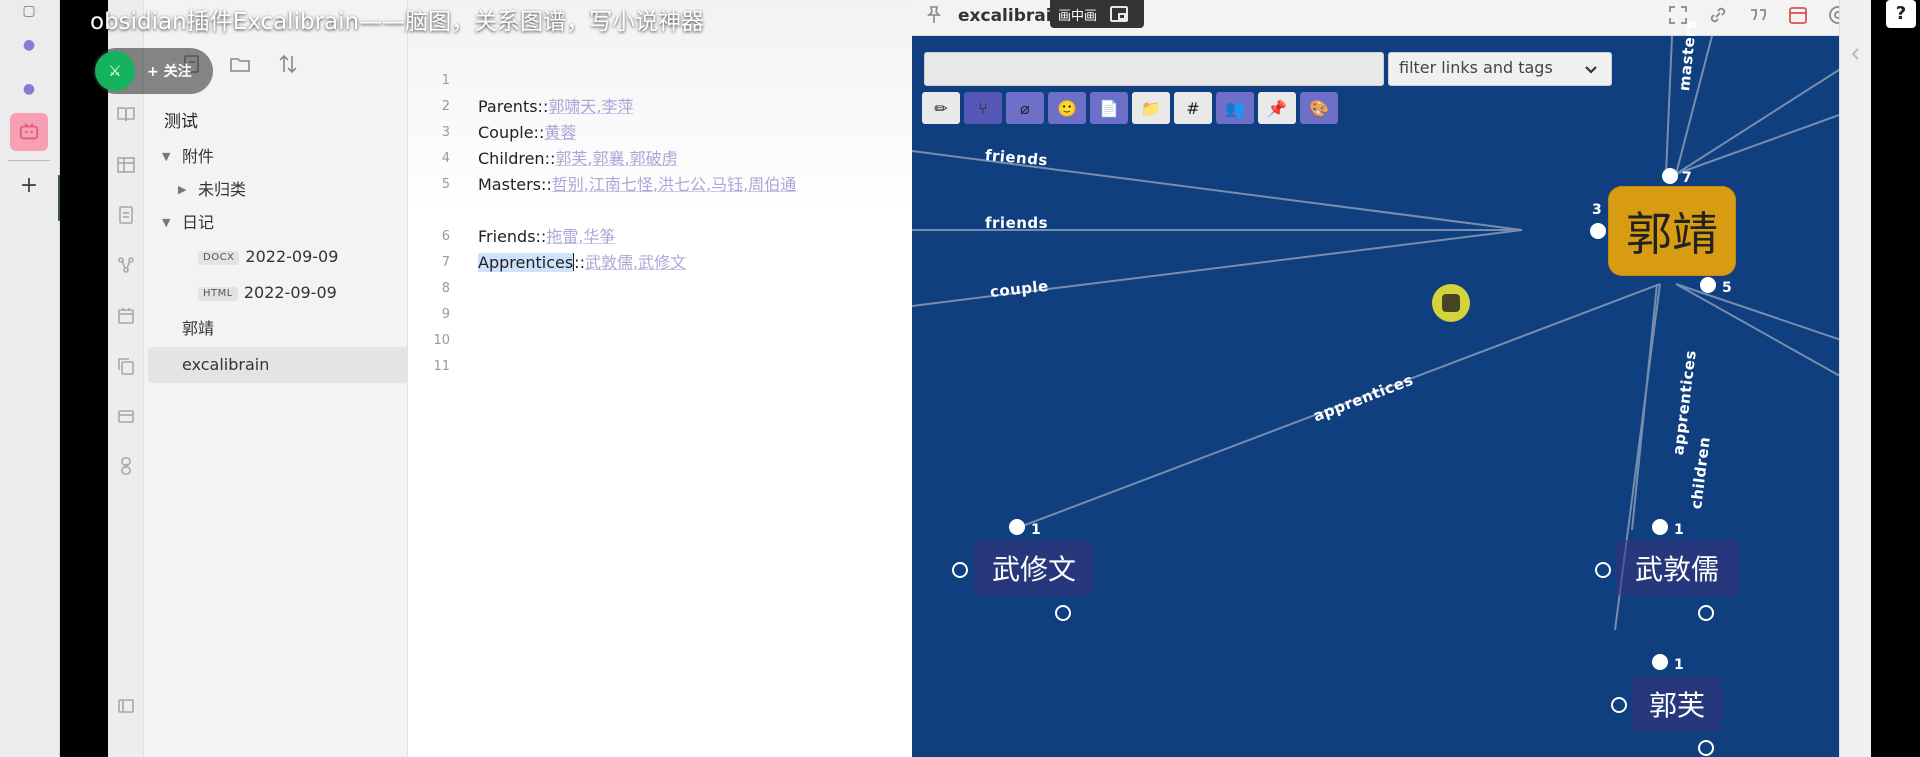  I want to click on people-button: 👥, so click(1235, 108).